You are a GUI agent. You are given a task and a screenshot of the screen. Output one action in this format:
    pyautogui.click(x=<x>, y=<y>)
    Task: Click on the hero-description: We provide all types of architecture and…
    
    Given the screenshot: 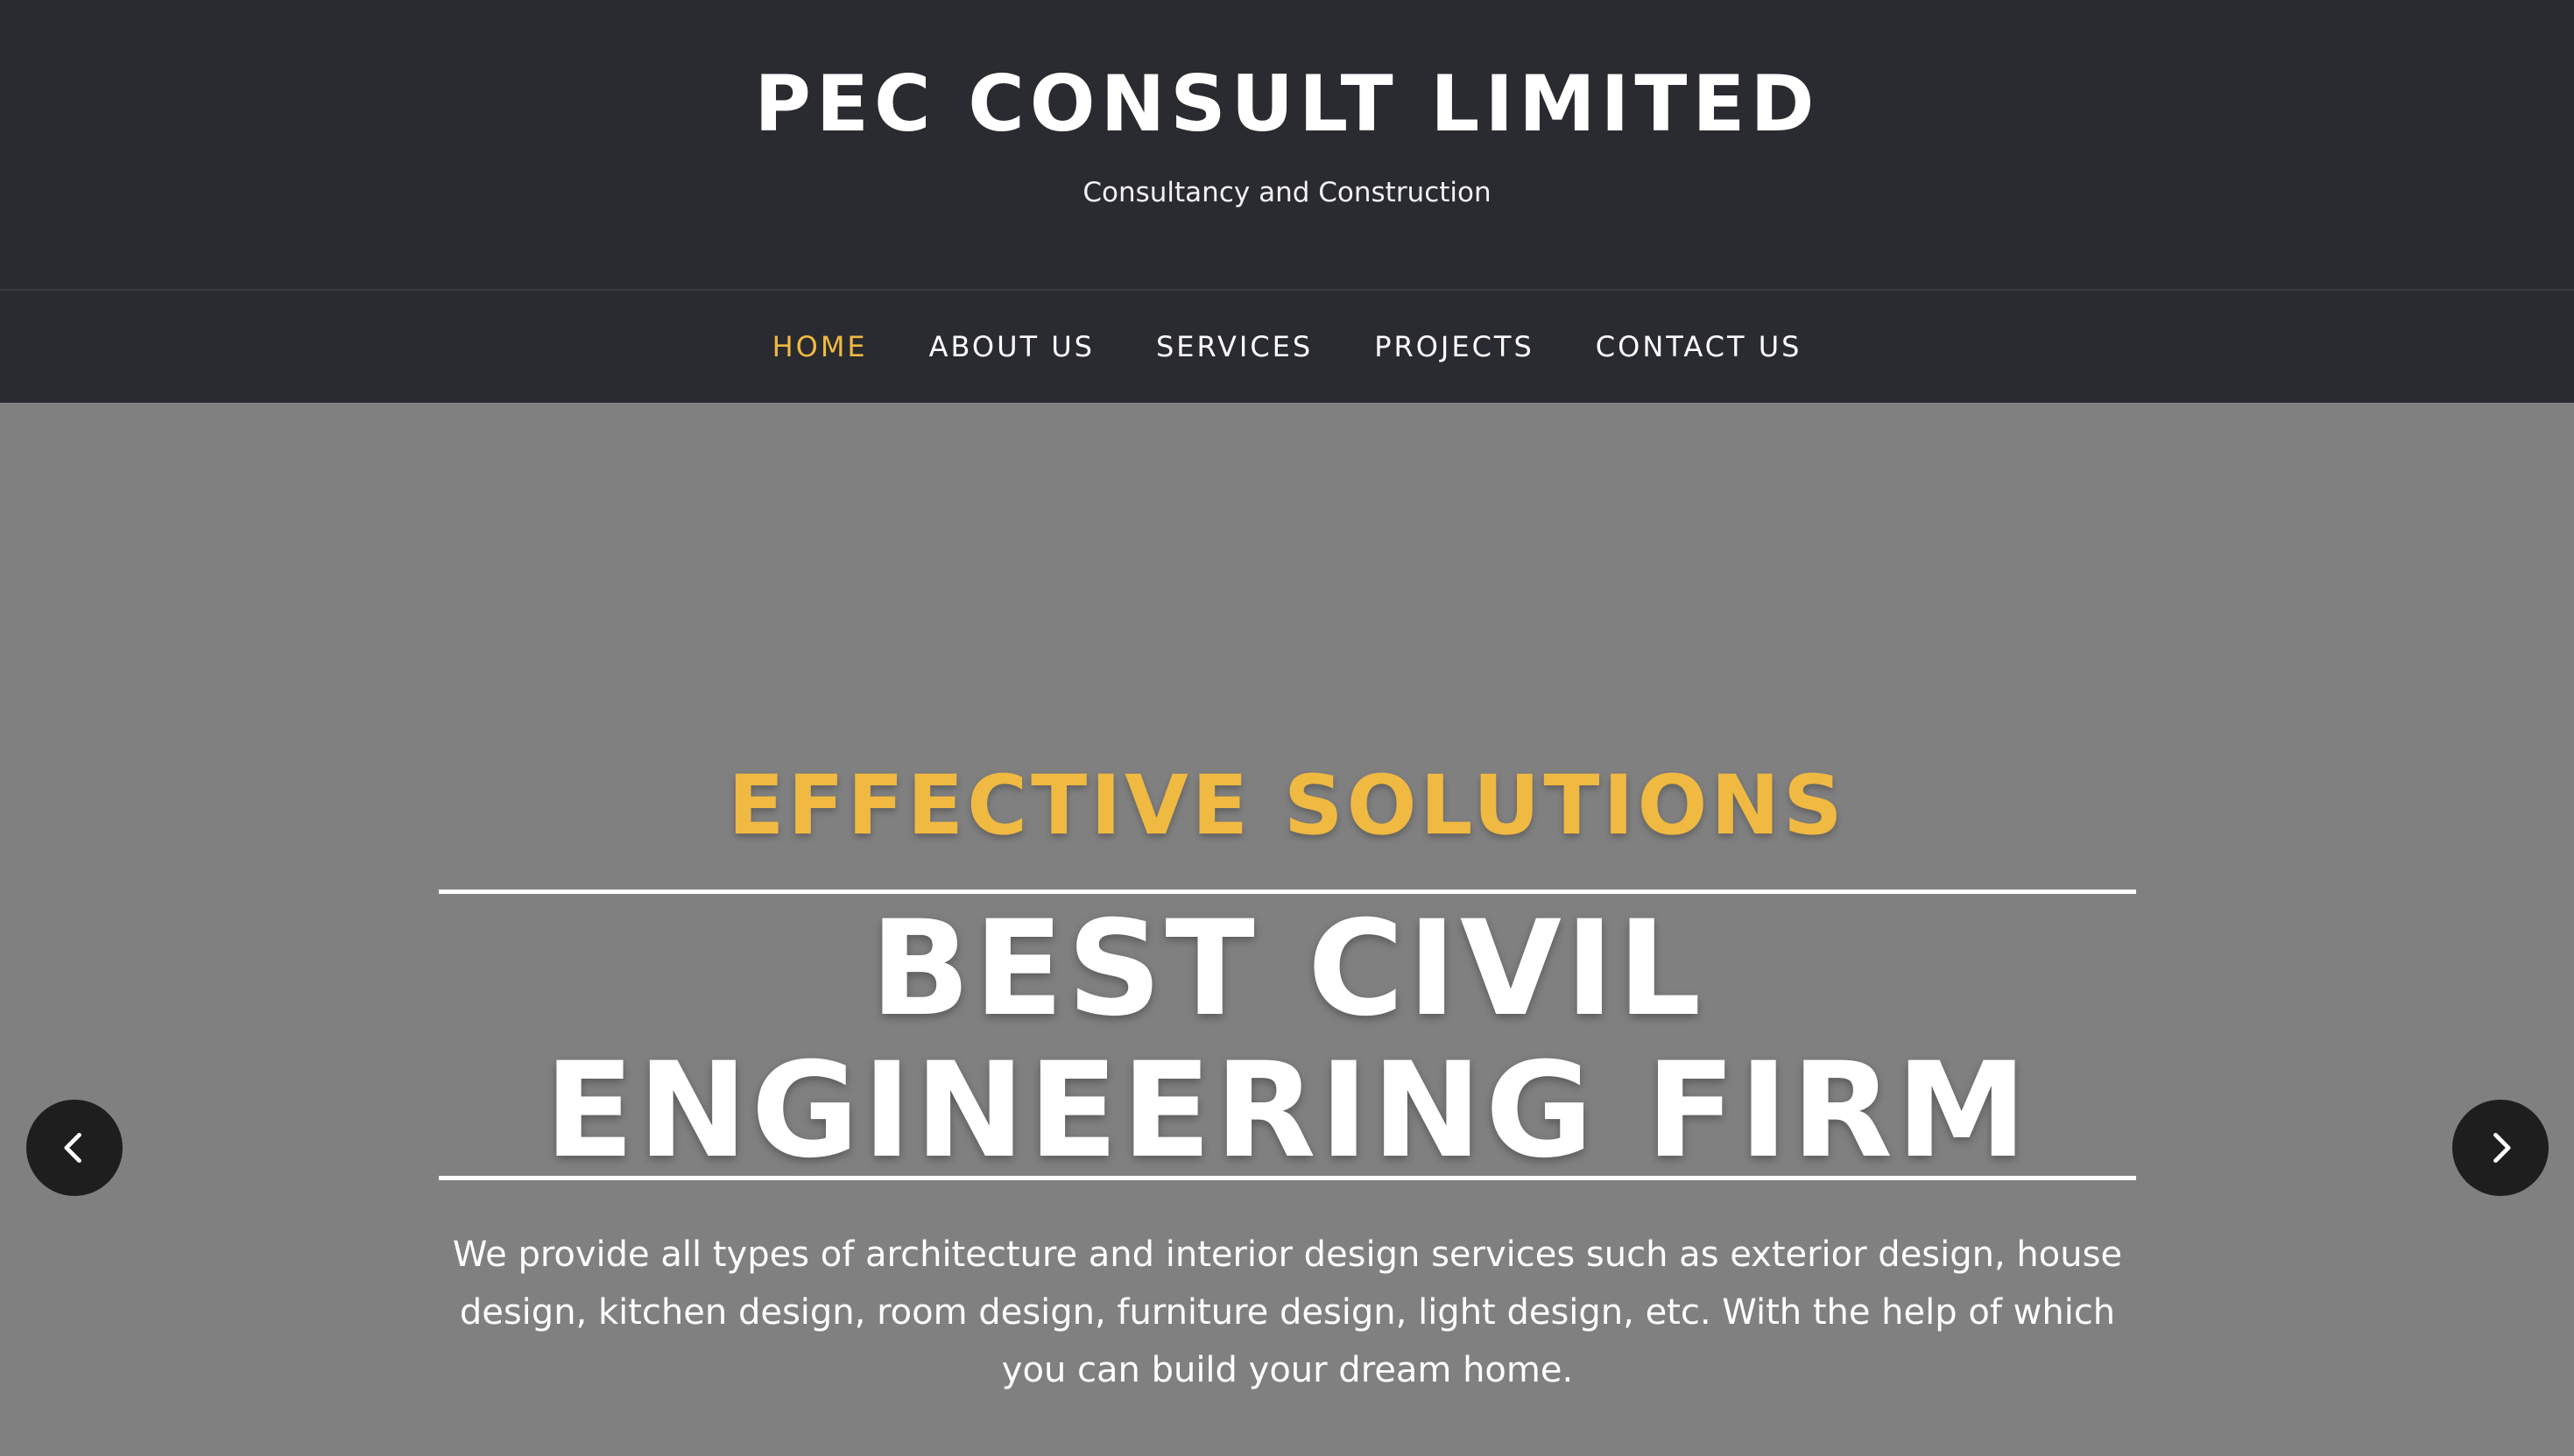 What is the action you would take?
    pyautogui.click(x=1287, y=1312)
    